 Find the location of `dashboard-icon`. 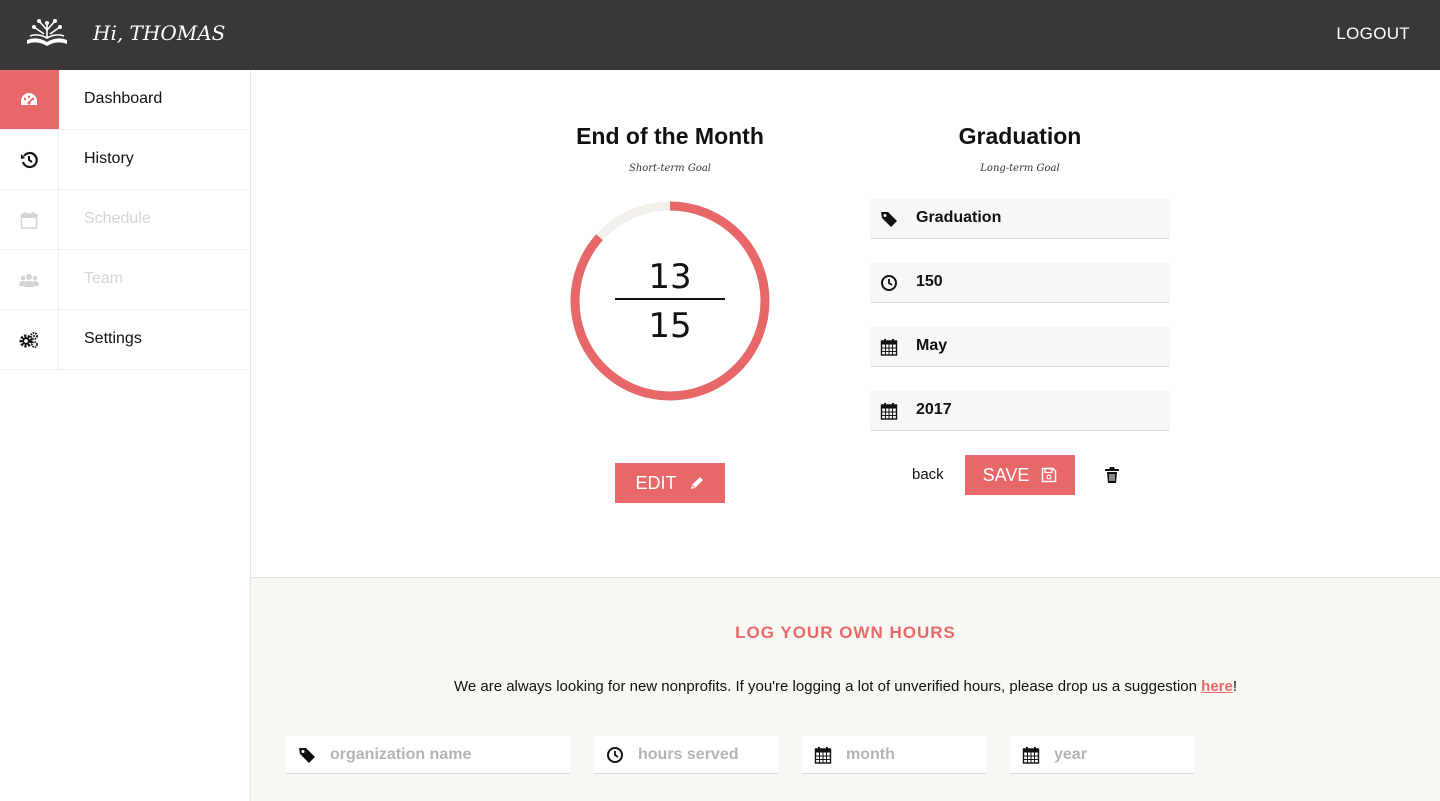

dashboard-icon is located at coordinates (29, 98).